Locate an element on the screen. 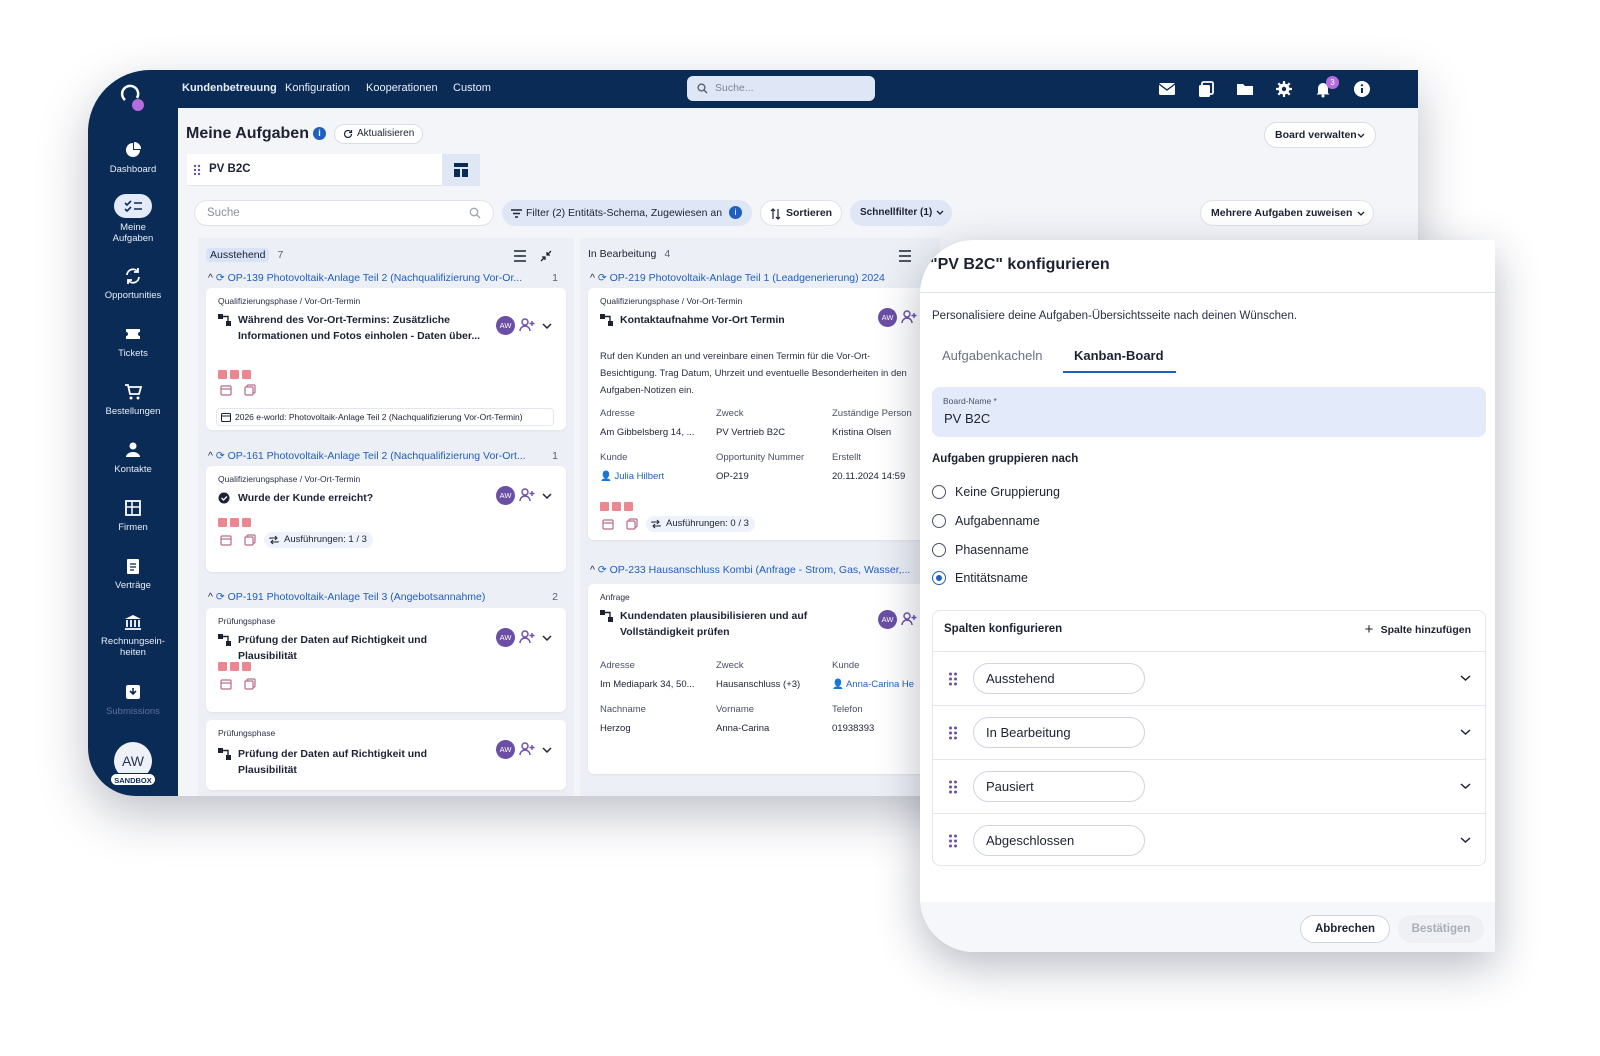 This screenshot has width=1600, height=1056. ticket-icon is located at coordinates (133, 334).